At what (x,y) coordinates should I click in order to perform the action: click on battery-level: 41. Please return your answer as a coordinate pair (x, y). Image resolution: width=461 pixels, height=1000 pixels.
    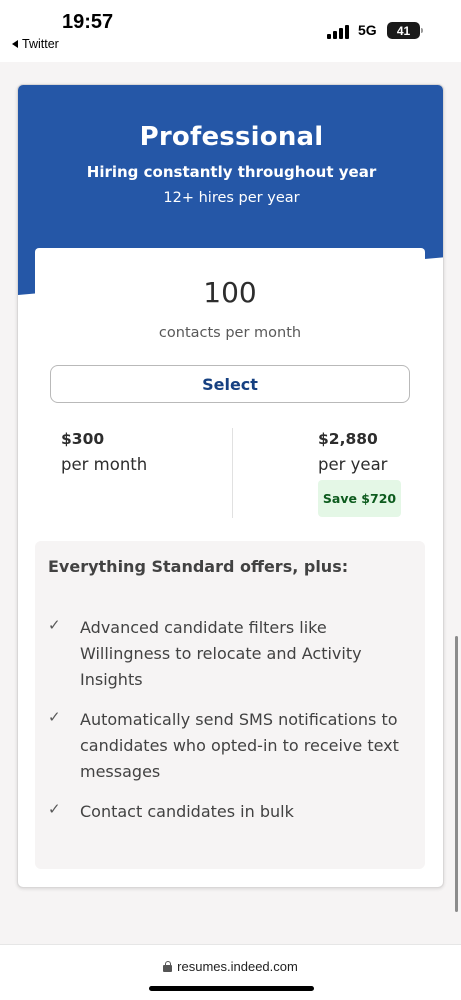
    Looking at the image, I should click on (403, 30).